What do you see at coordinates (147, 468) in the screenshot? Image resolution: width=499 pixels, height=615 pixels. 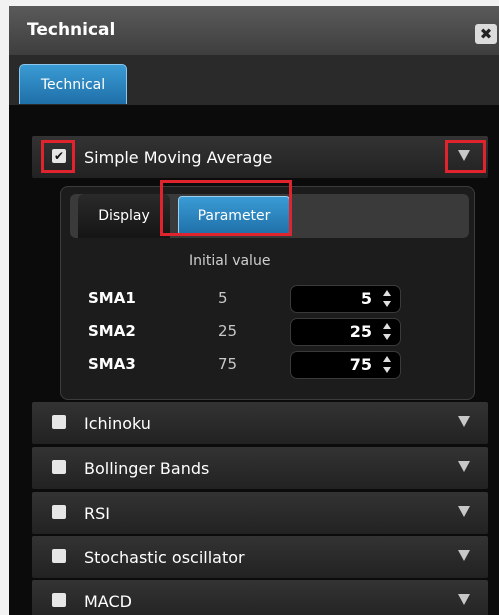 I see `indicator-label-bollinger: Bollinger Bands` at bounding box center [147, 468].